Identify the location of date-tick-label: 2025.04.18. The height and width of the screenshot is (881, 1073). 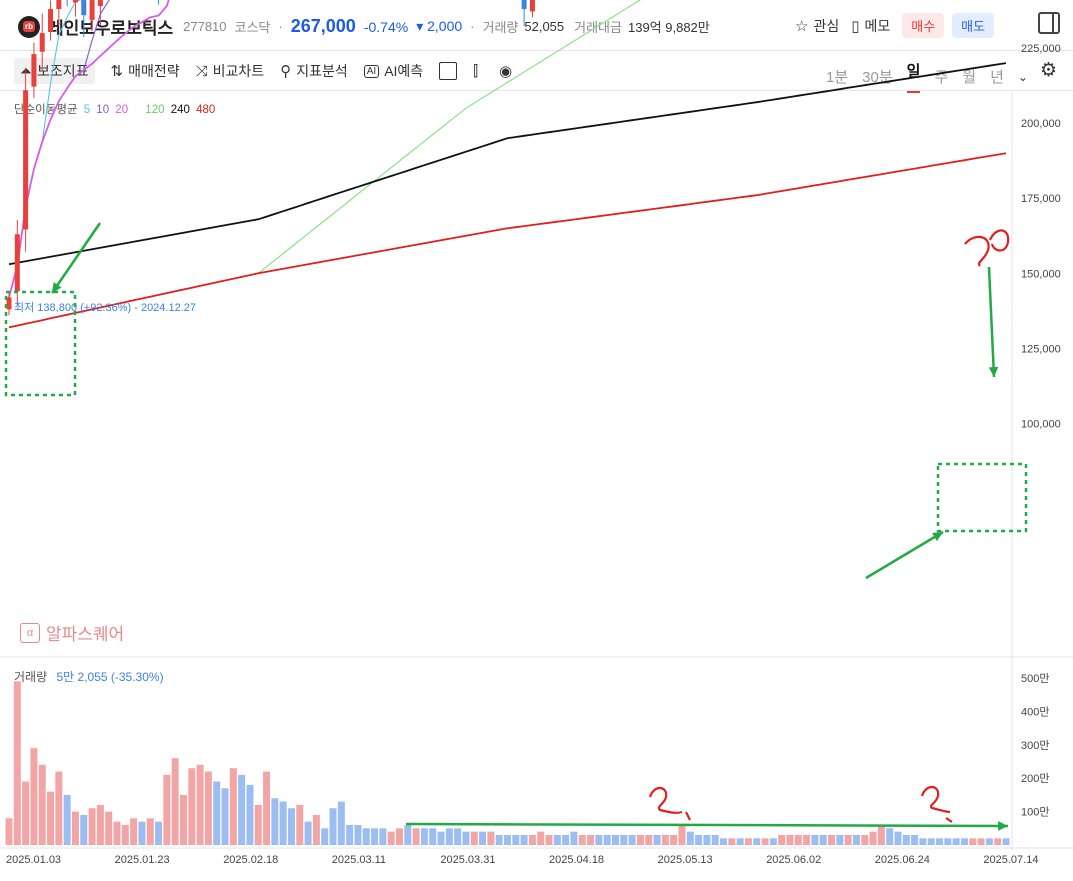
(576, 860).